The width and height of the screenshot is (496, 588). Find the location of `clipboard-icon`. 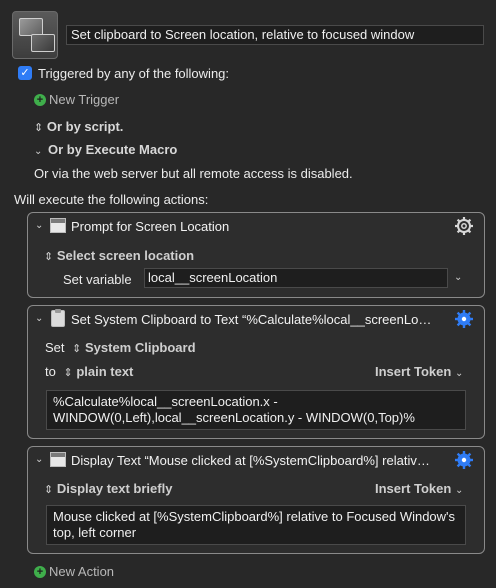

clipboard-icon is located at coordinates (58, 318).